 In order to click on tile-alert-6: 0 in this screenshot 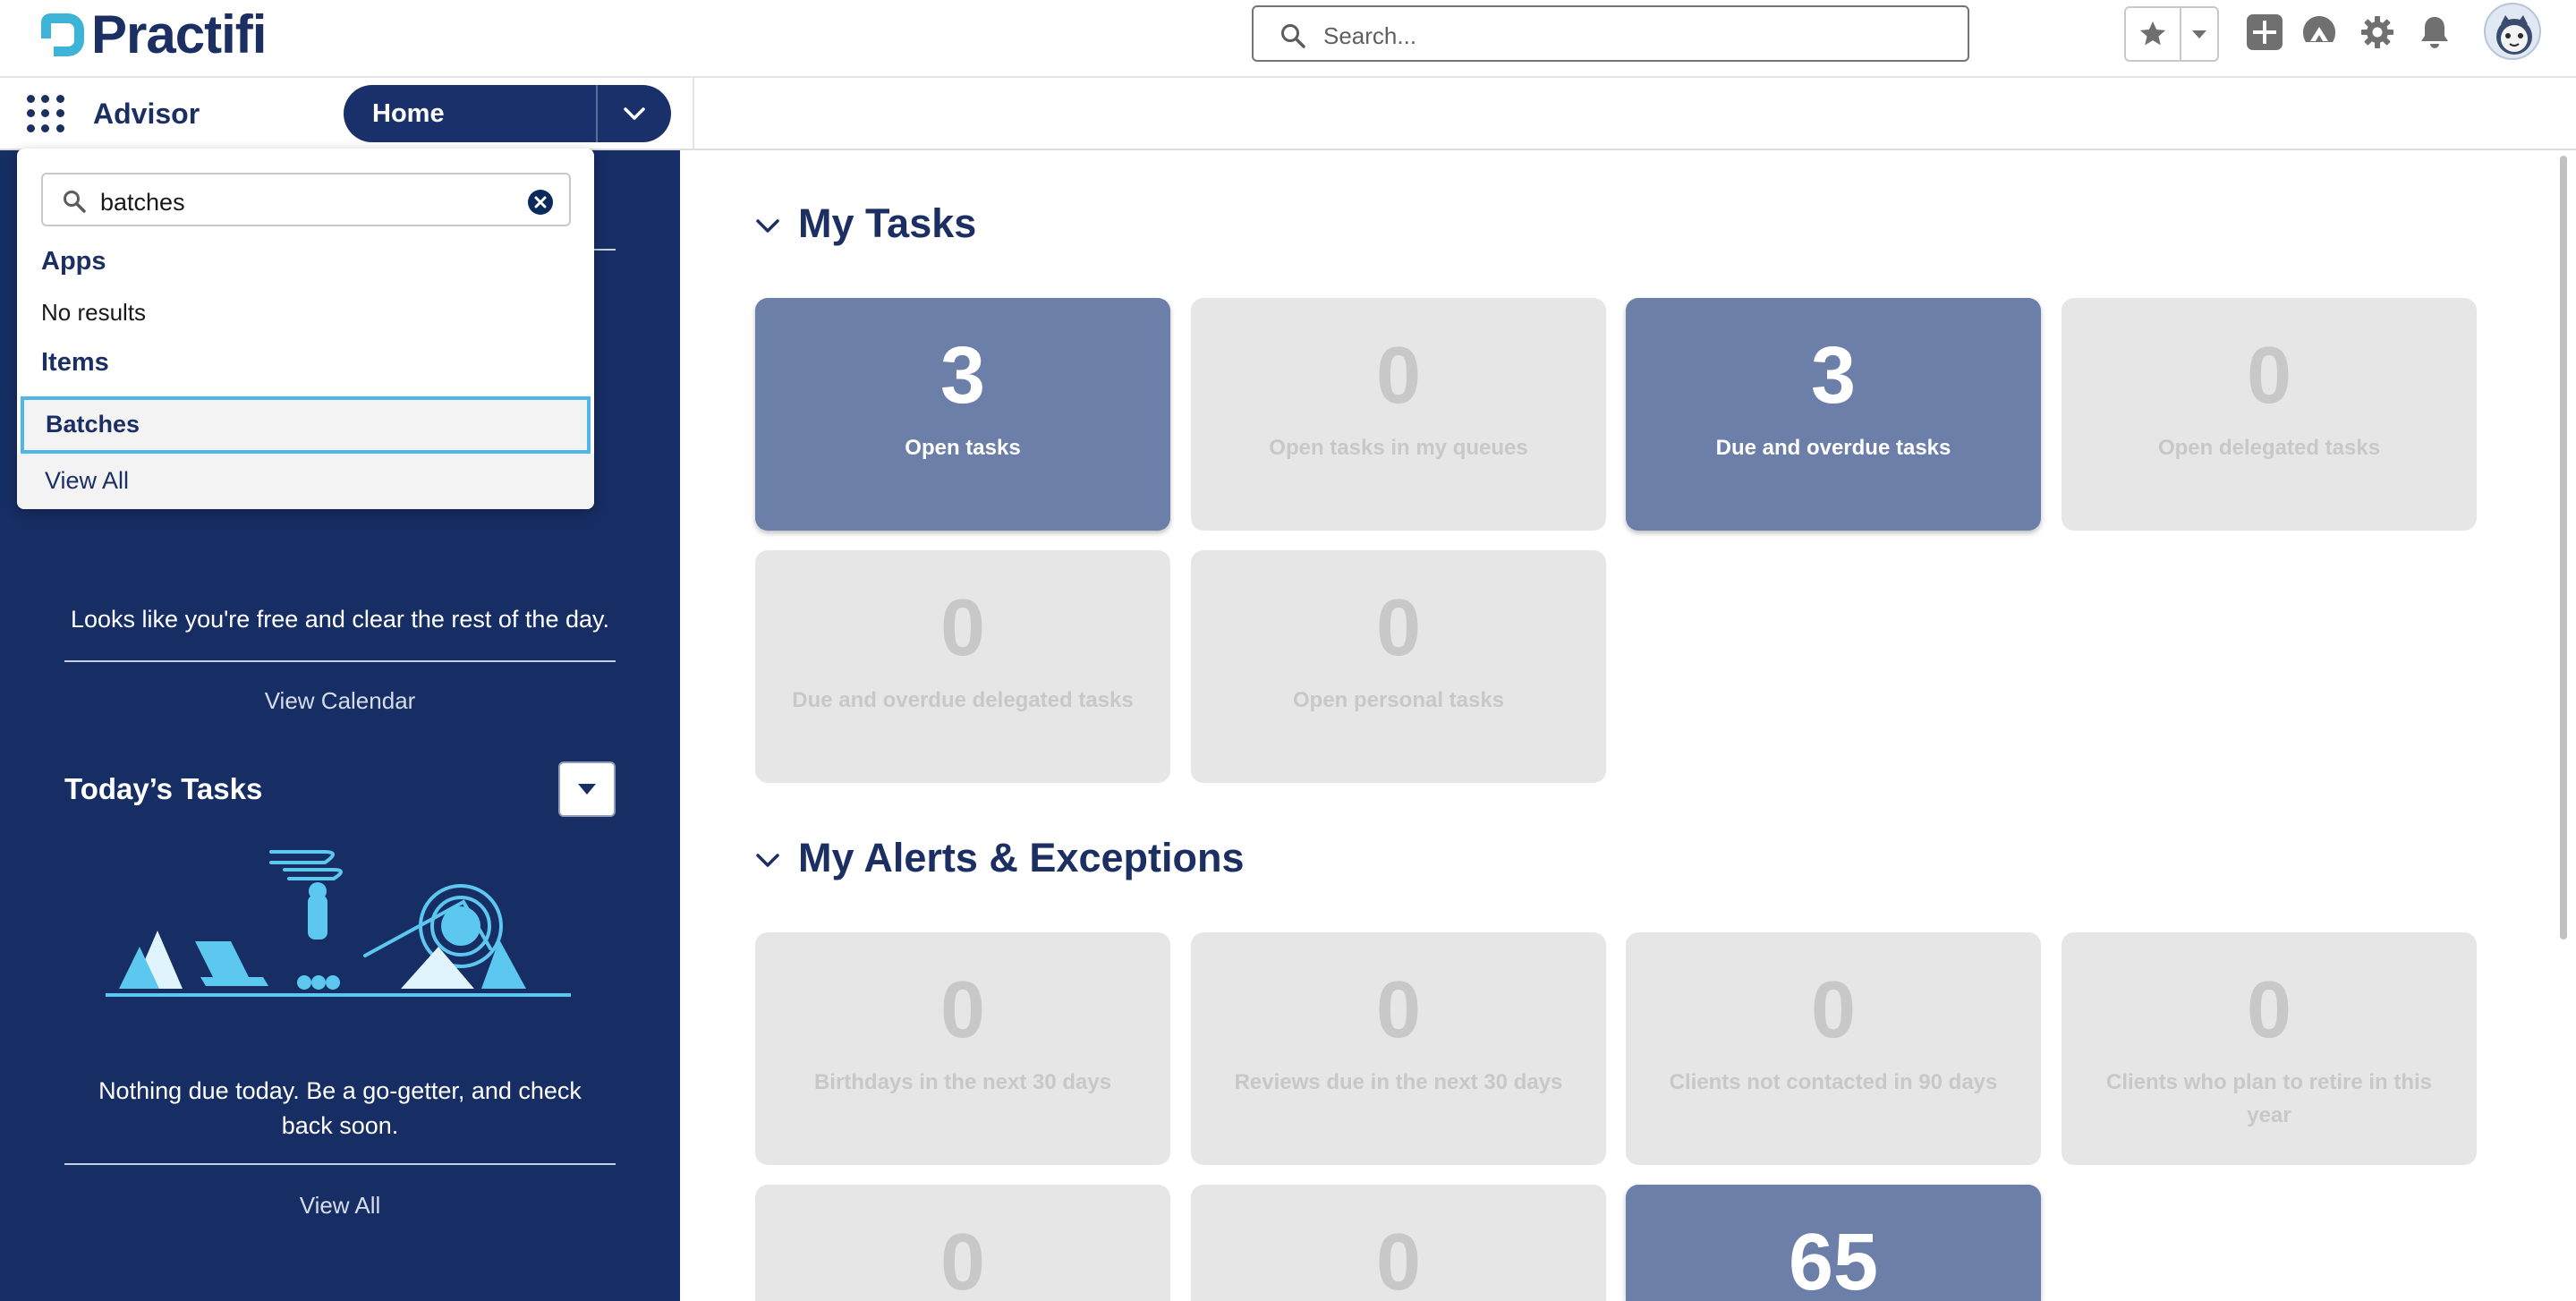, I will do `click(1398, 1243)`.